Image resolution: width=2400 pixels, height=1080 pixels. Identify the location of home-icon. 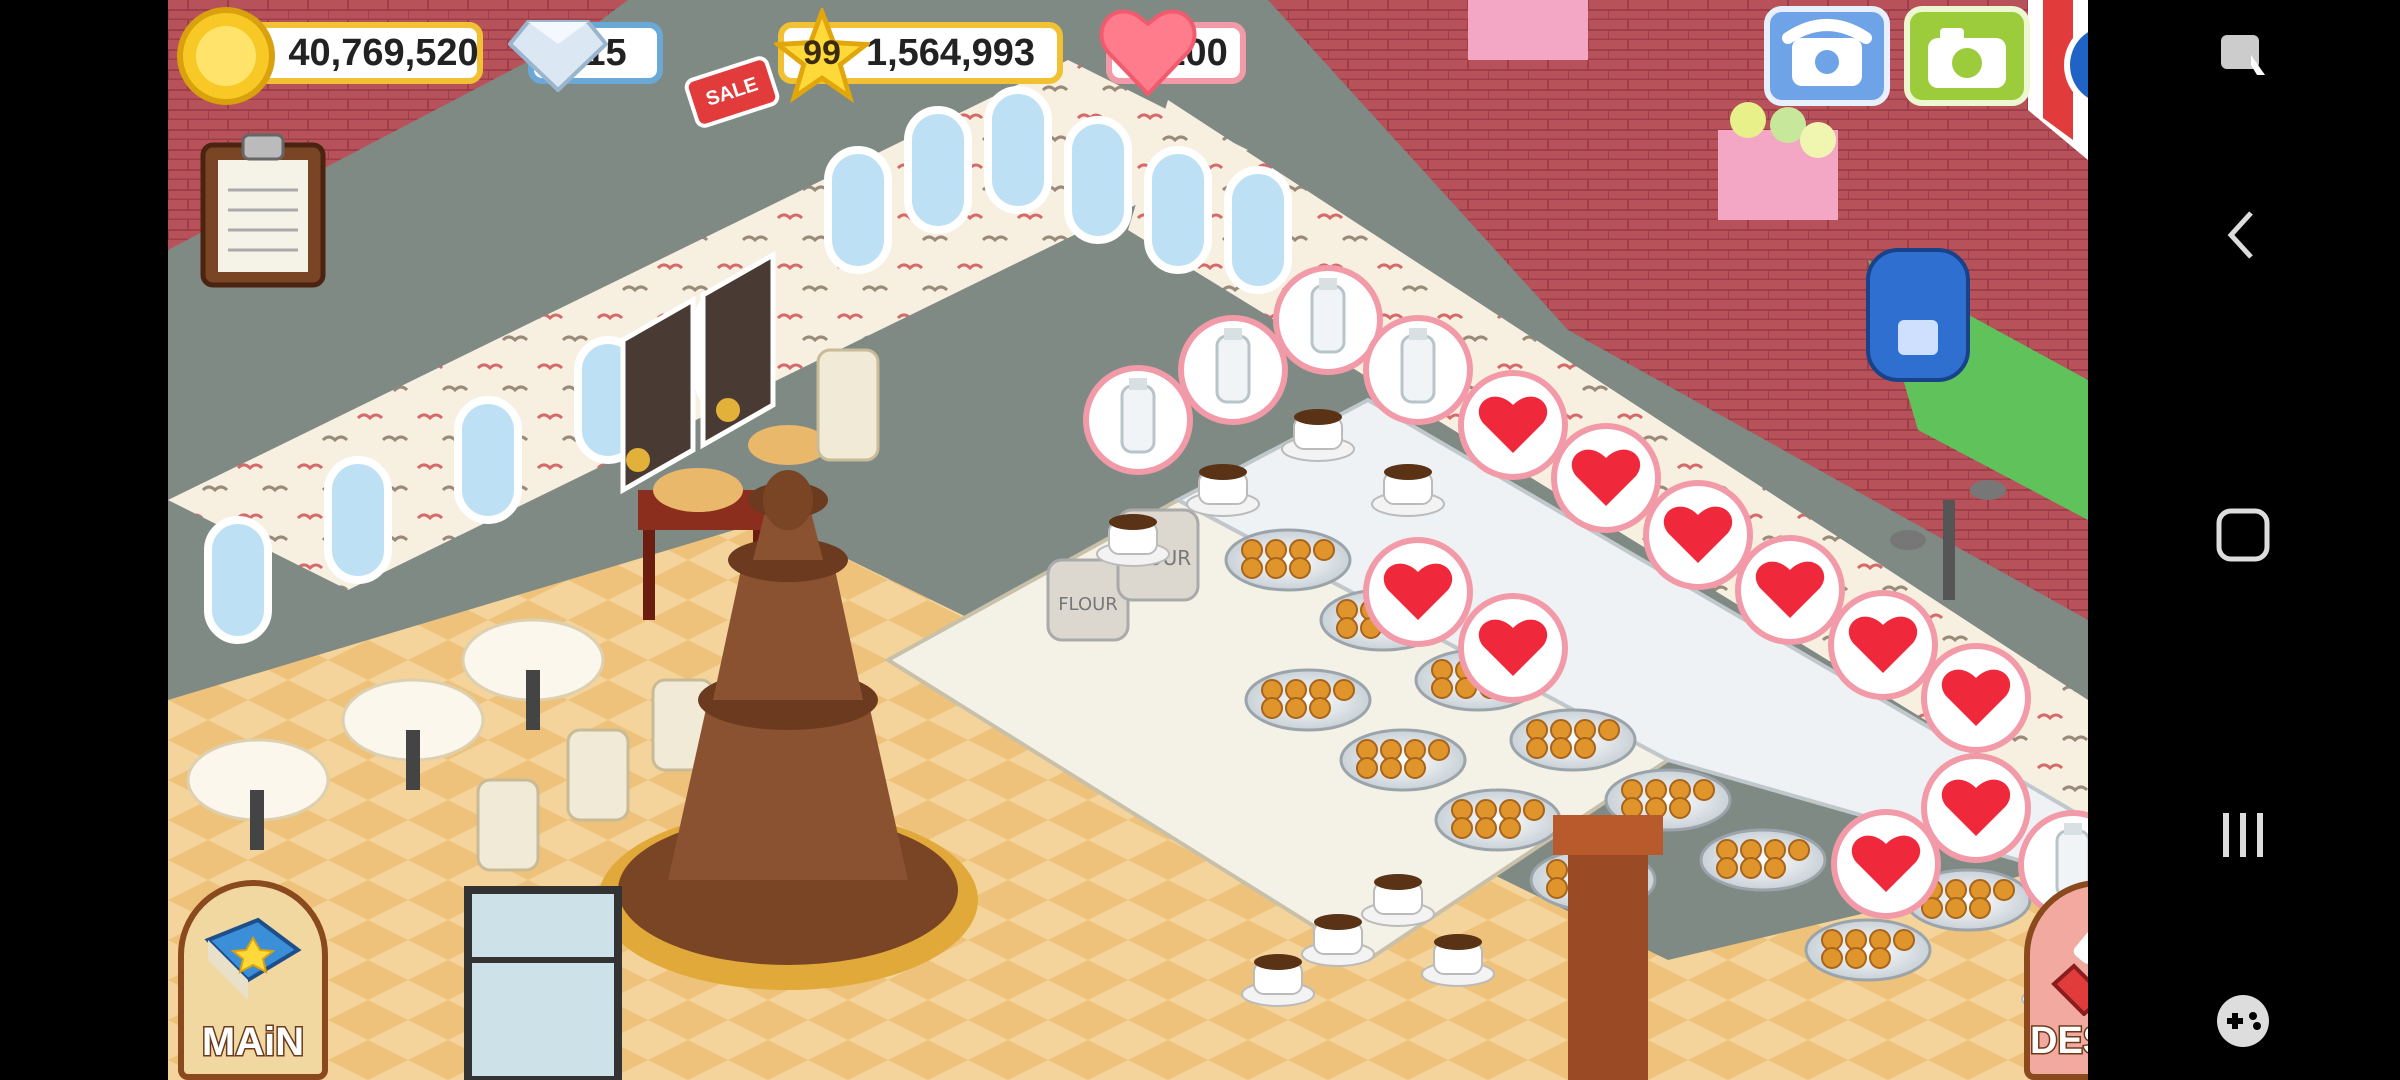
(2243, 535).